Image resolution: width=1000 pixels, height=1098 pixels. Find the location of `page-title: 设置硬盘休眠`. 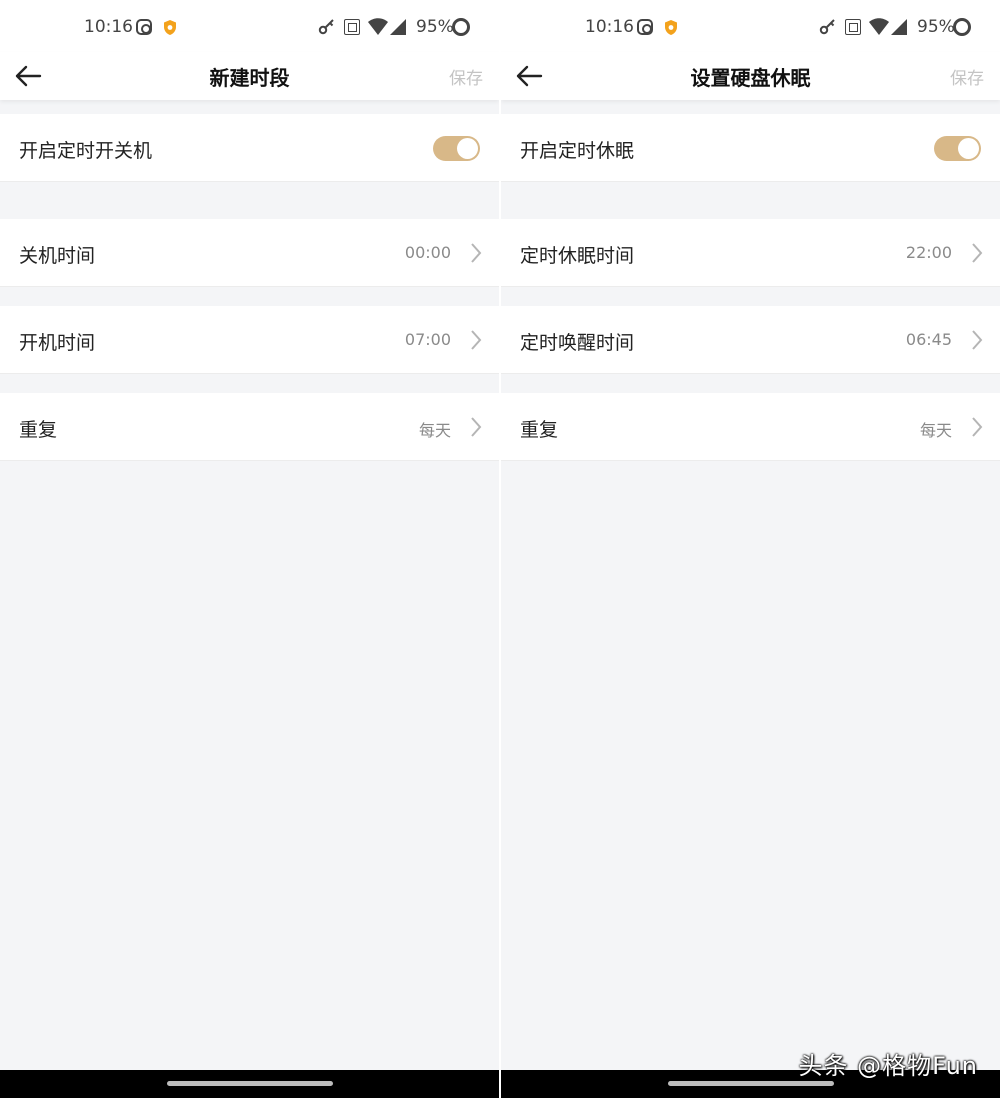

page-title: 设置硬盘休眠 is located at coordinates (750, 78).